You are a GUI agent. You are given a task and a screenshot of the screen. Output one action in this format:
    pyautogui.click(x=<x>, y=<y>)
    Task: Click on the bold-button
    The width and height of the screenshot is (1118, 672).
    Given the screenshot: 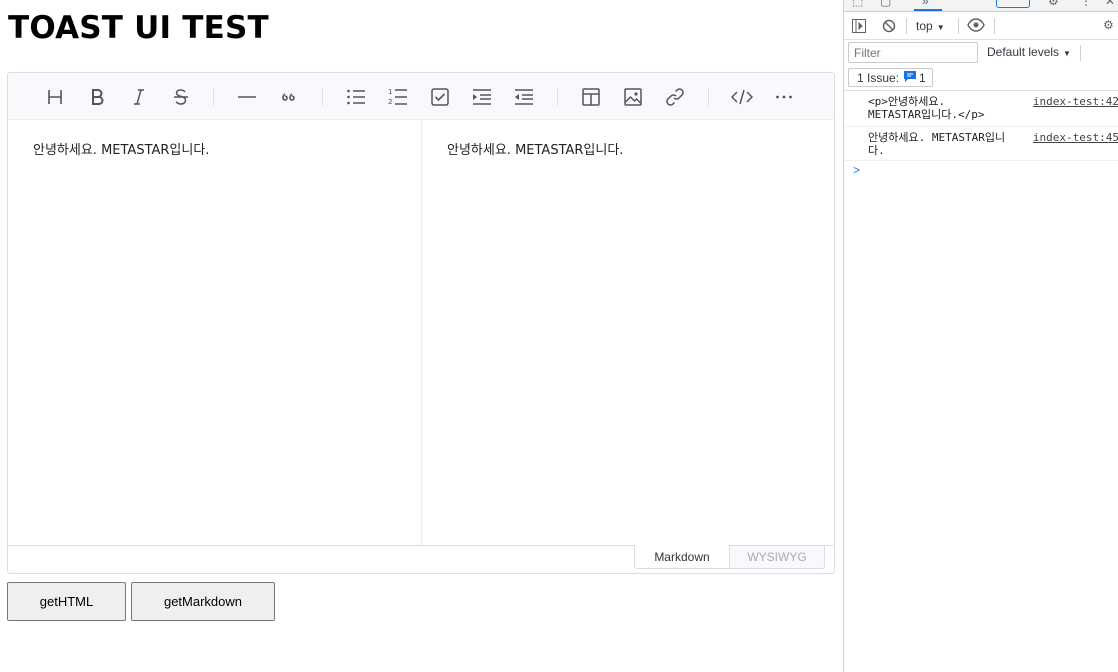 What is the action you would take?
    pyautogui.click(x=97, y=97)
    